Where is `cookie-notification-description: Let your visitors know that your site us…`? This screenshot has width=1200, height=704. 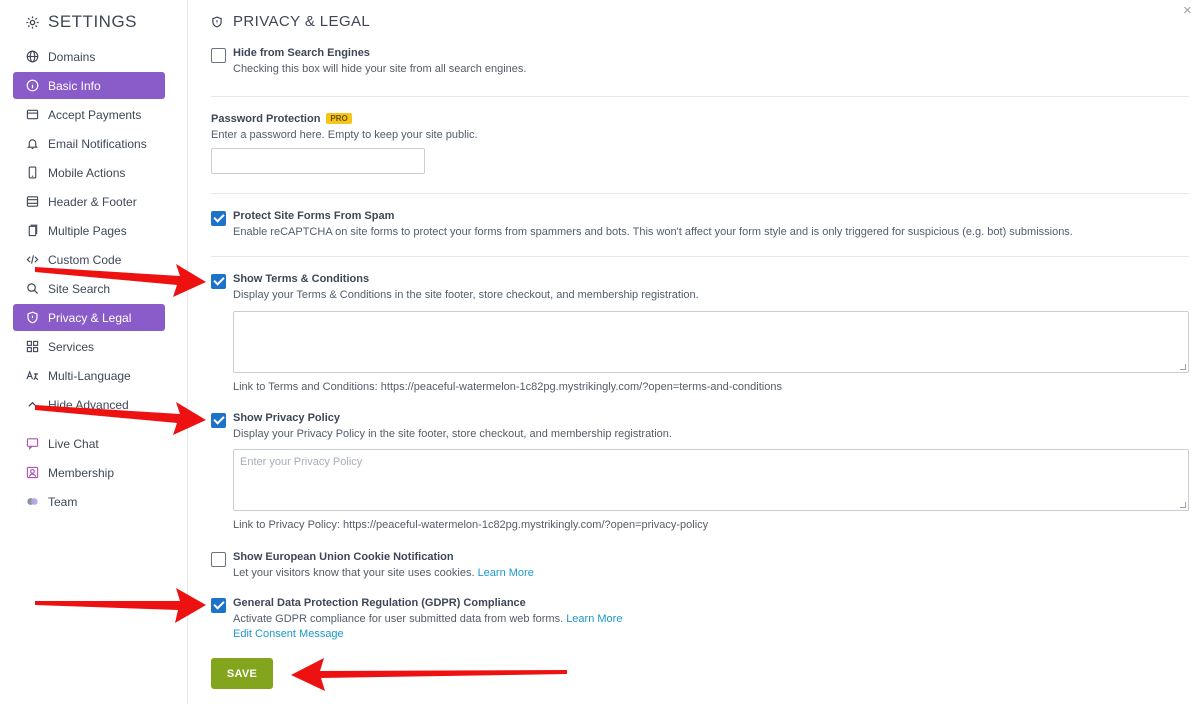
cookie-notification-description: Let your visitors know that your site us… is located at coordinates (383, 573).